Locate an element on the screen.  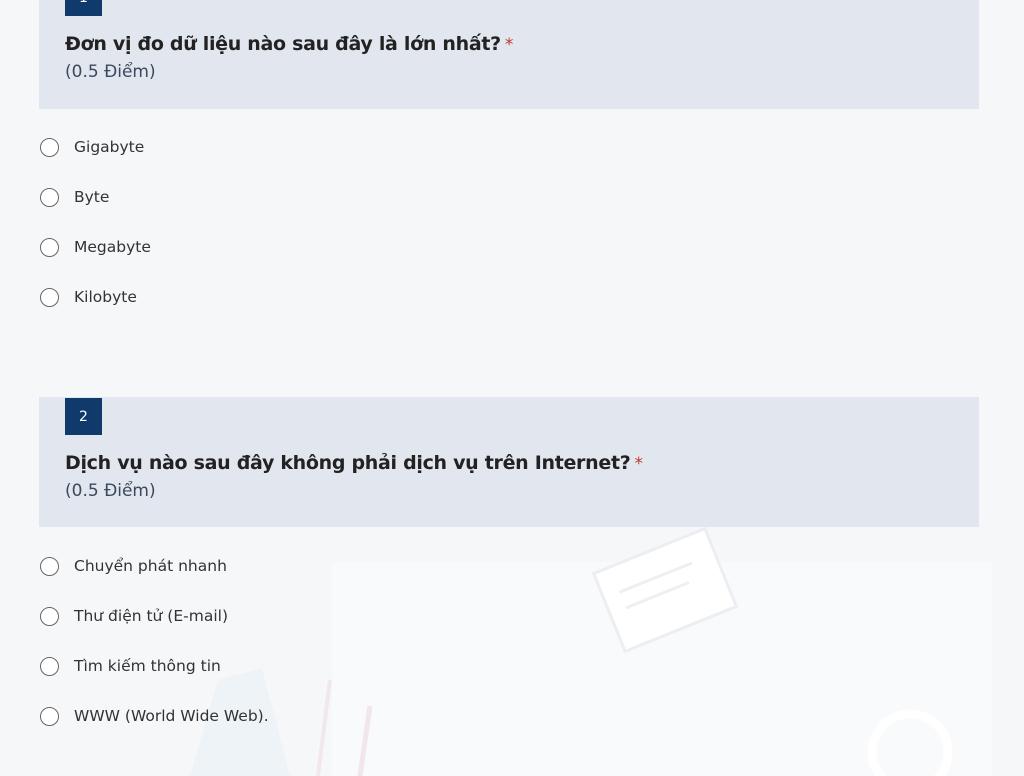
question-1-options: Gigabyte Byte Megabyte Kilobyte is located at coordinates (95, 234).